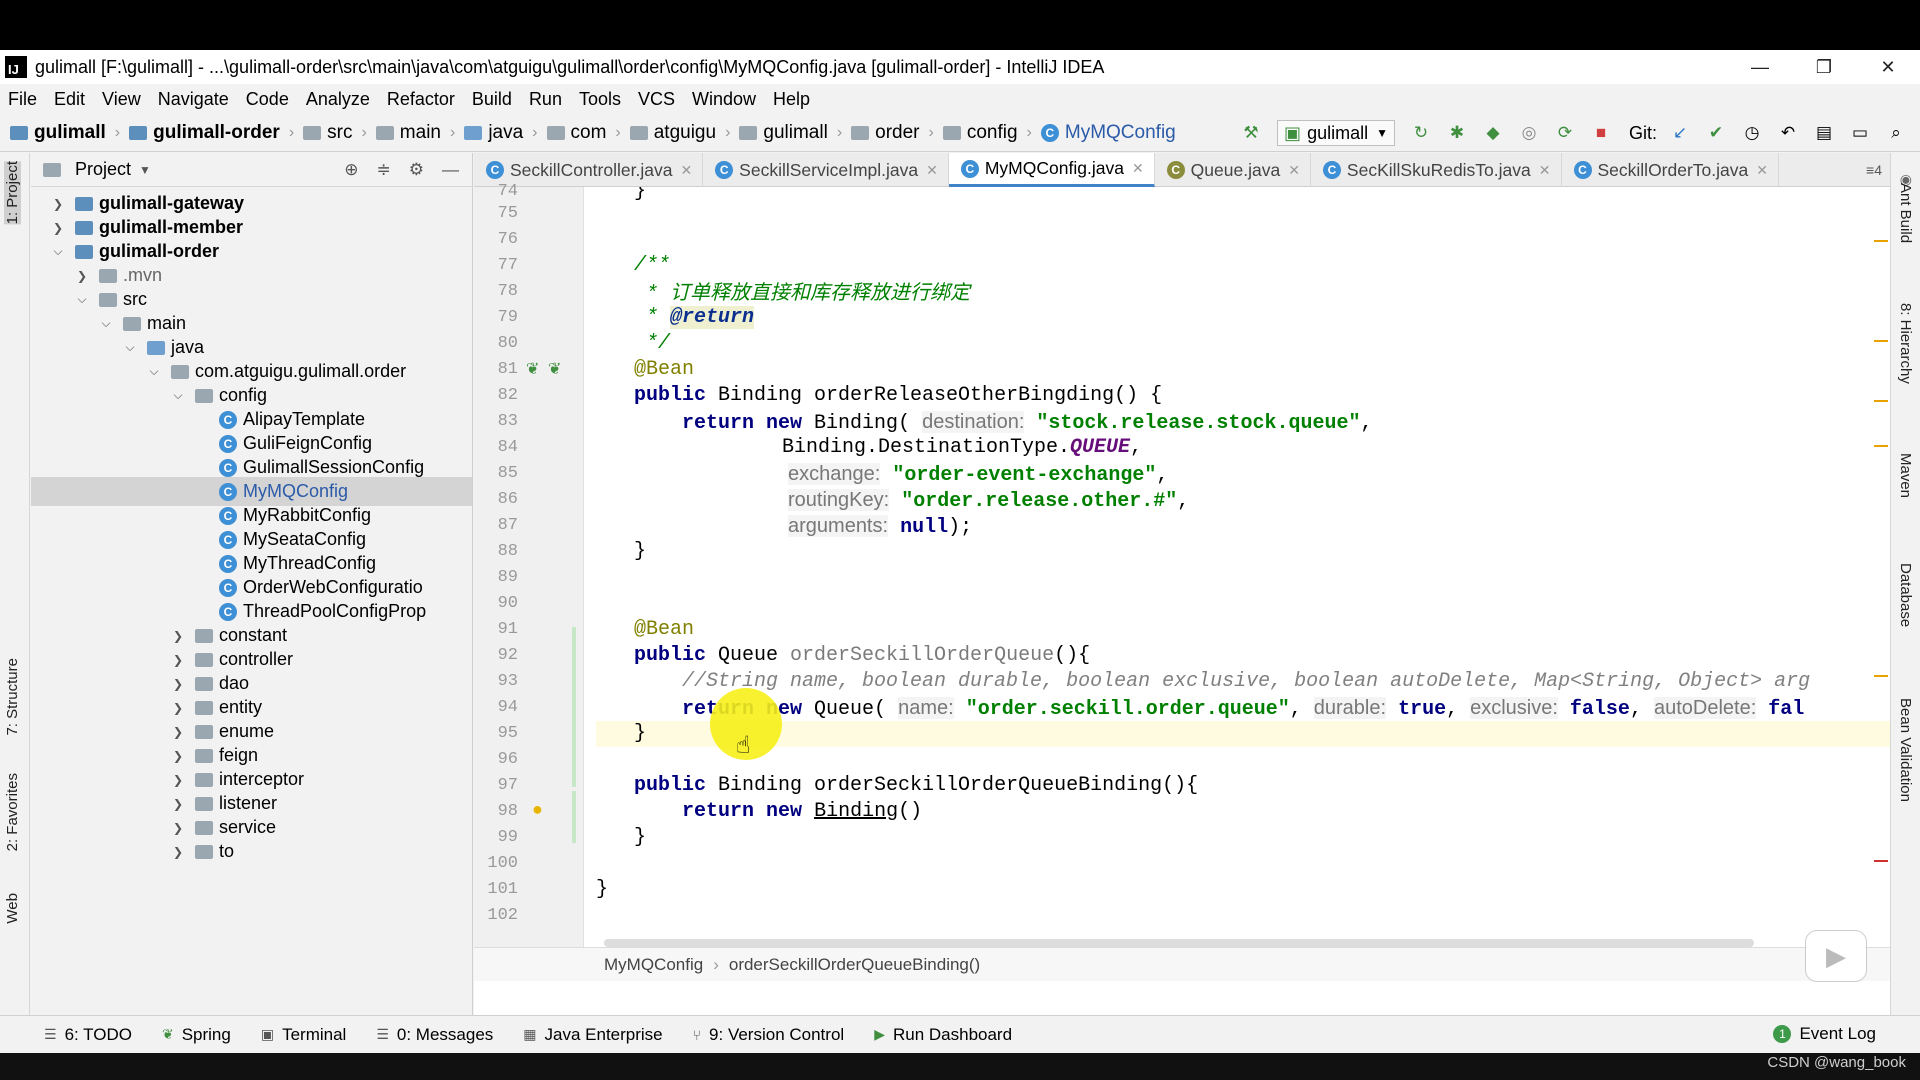  Describe the element at coordinates (12, 193) in the screenshot. I see `project-tool-tab: 1: Project` at that location.